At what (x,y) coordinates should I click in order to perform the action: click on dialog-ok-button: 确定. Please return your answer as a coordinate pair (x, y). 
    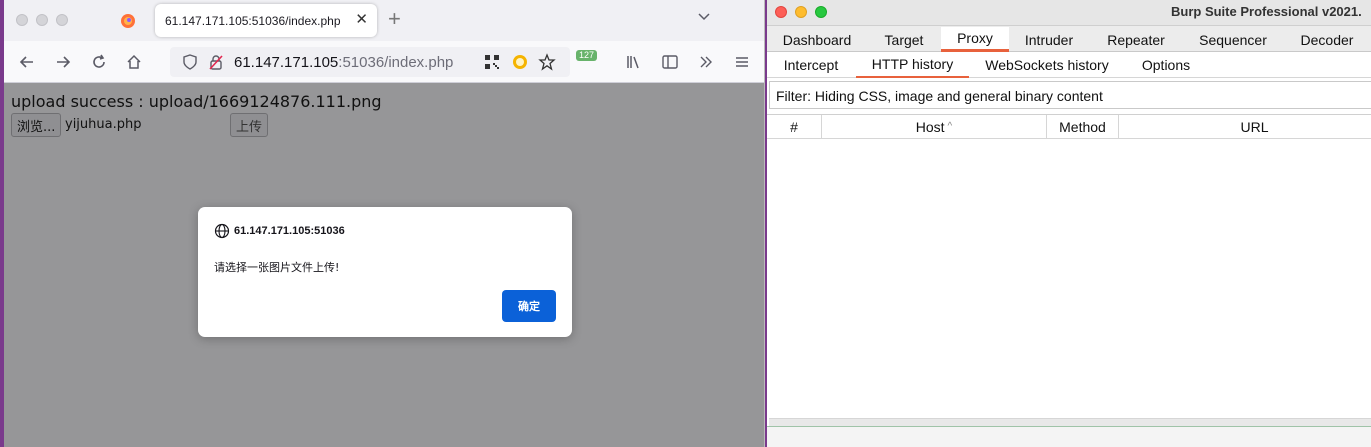
    Looking at the image, I should click on (529, 306).